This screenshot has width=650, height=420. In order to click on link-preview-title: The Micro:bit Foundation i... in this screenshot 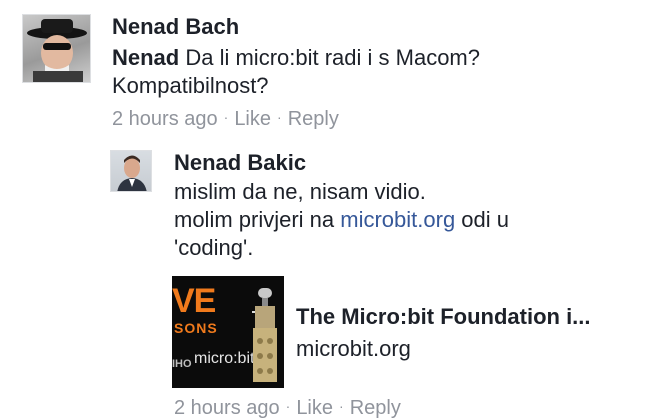, I will do `click(443, 317)`.